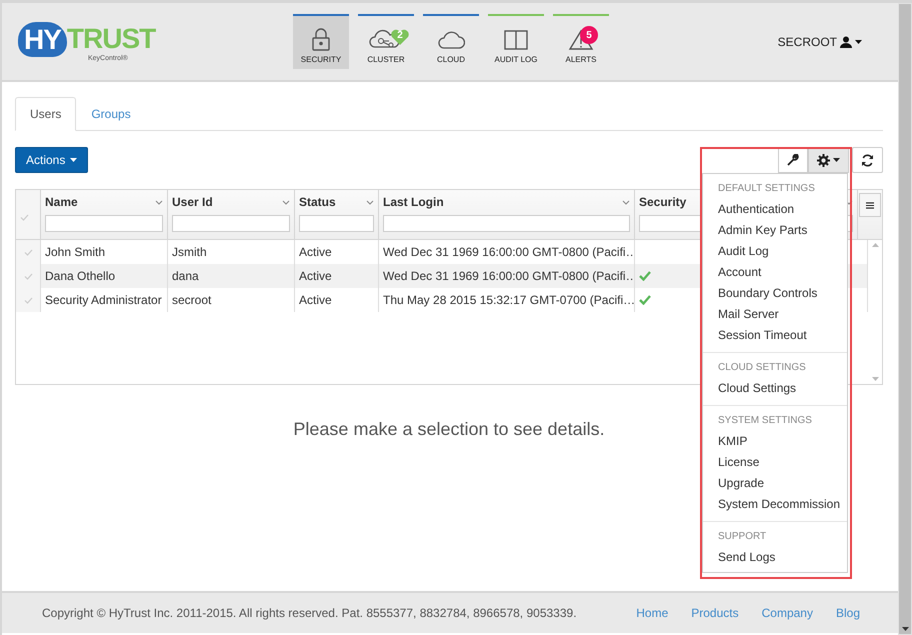 Image resolution: width=912 pixels, height=635 pixels. Describe the element at coordinates (104, 300) in the screenshot. I see `table-cell: Security Administrator` at that location.